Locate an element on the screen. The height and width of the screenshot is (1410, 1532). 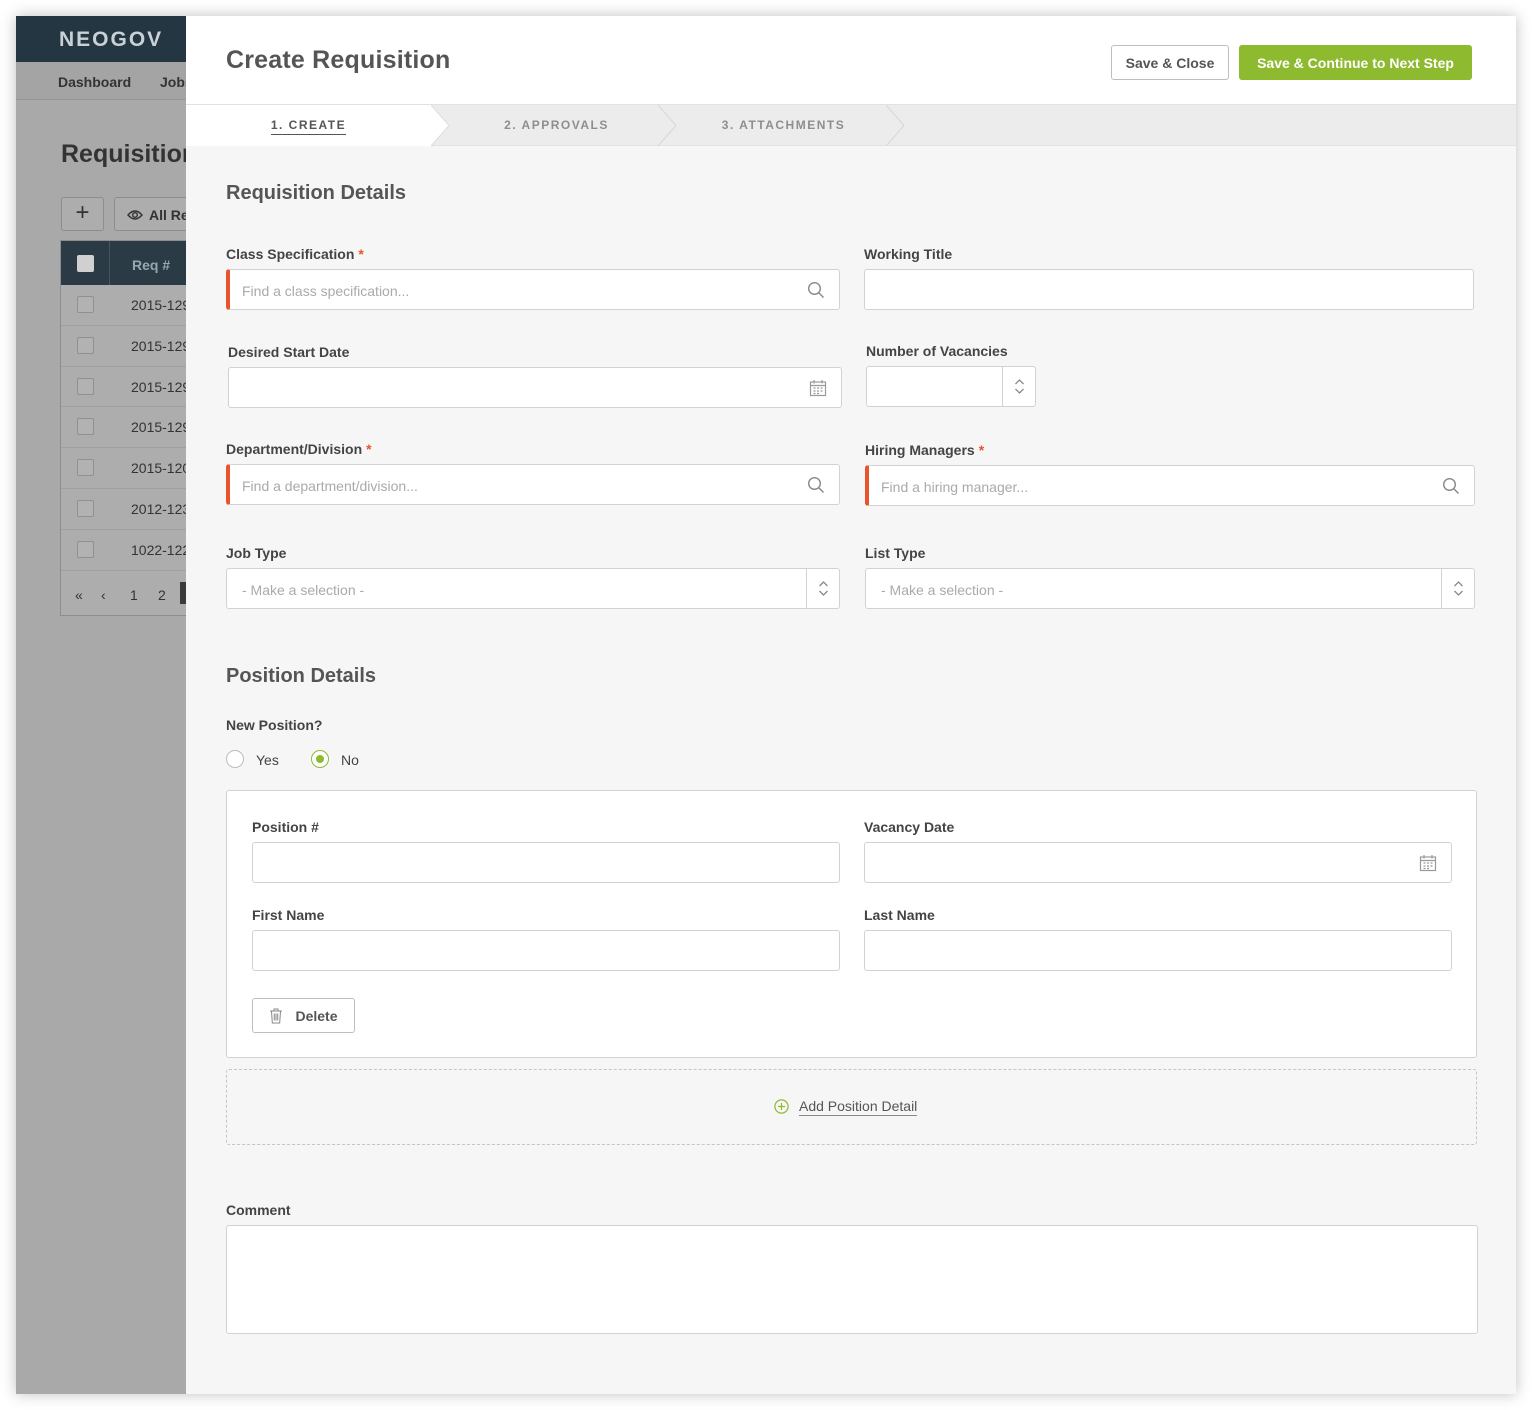
table-row: 2012-123 is located at coordinates (125, 509).